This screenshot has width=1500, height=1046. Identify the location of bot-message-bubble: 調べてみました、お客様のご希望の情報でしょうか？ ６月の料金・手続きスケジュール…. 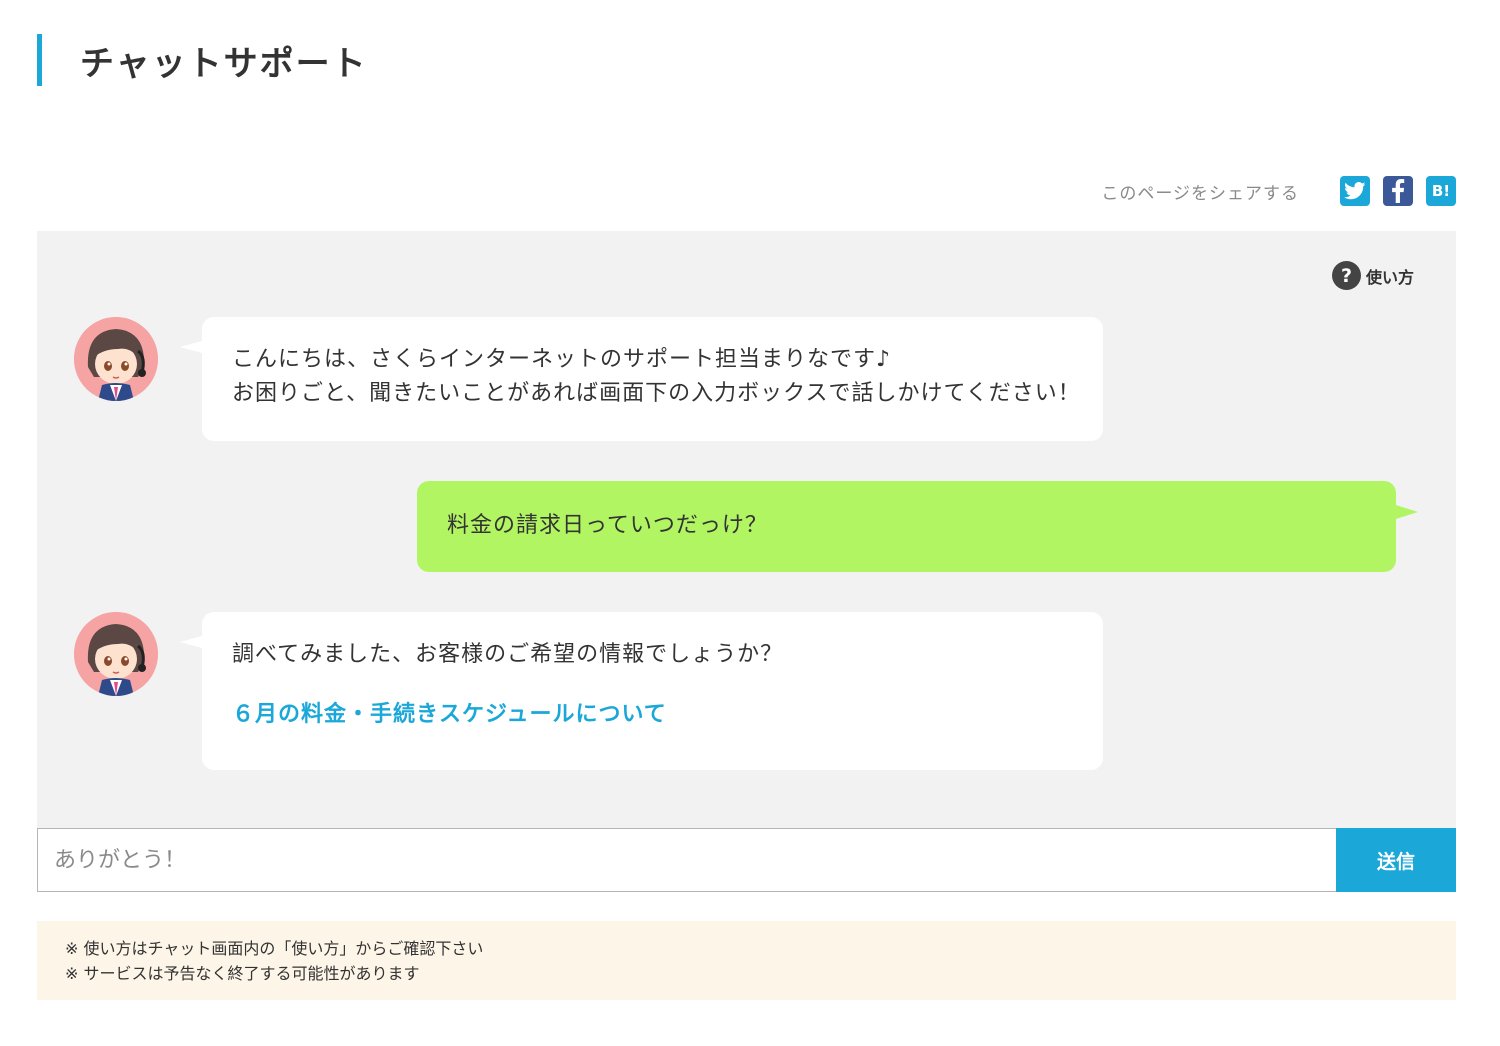
(641, 691).